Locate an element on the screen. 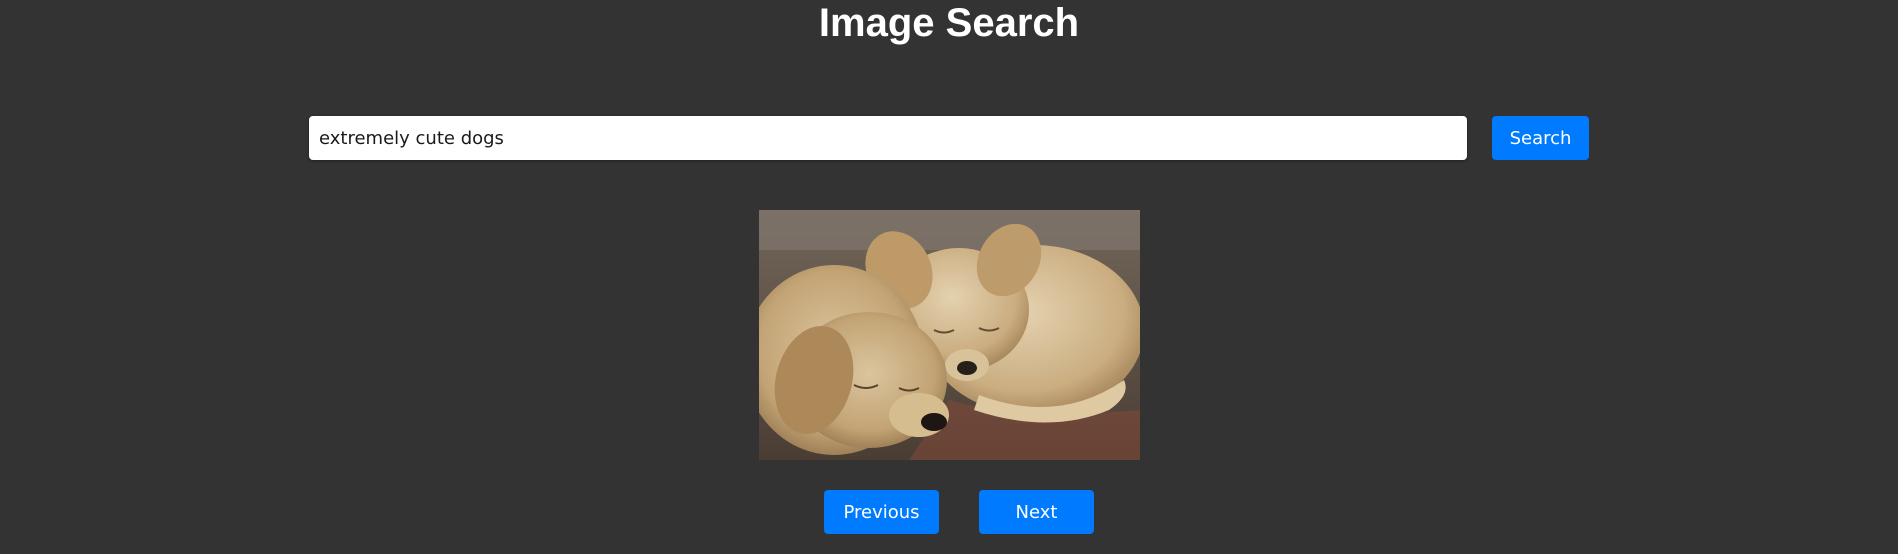 Image resolution: width=1898 pixels, height=554 pixels. search-button: Search is located at coordinates (1540, 138).